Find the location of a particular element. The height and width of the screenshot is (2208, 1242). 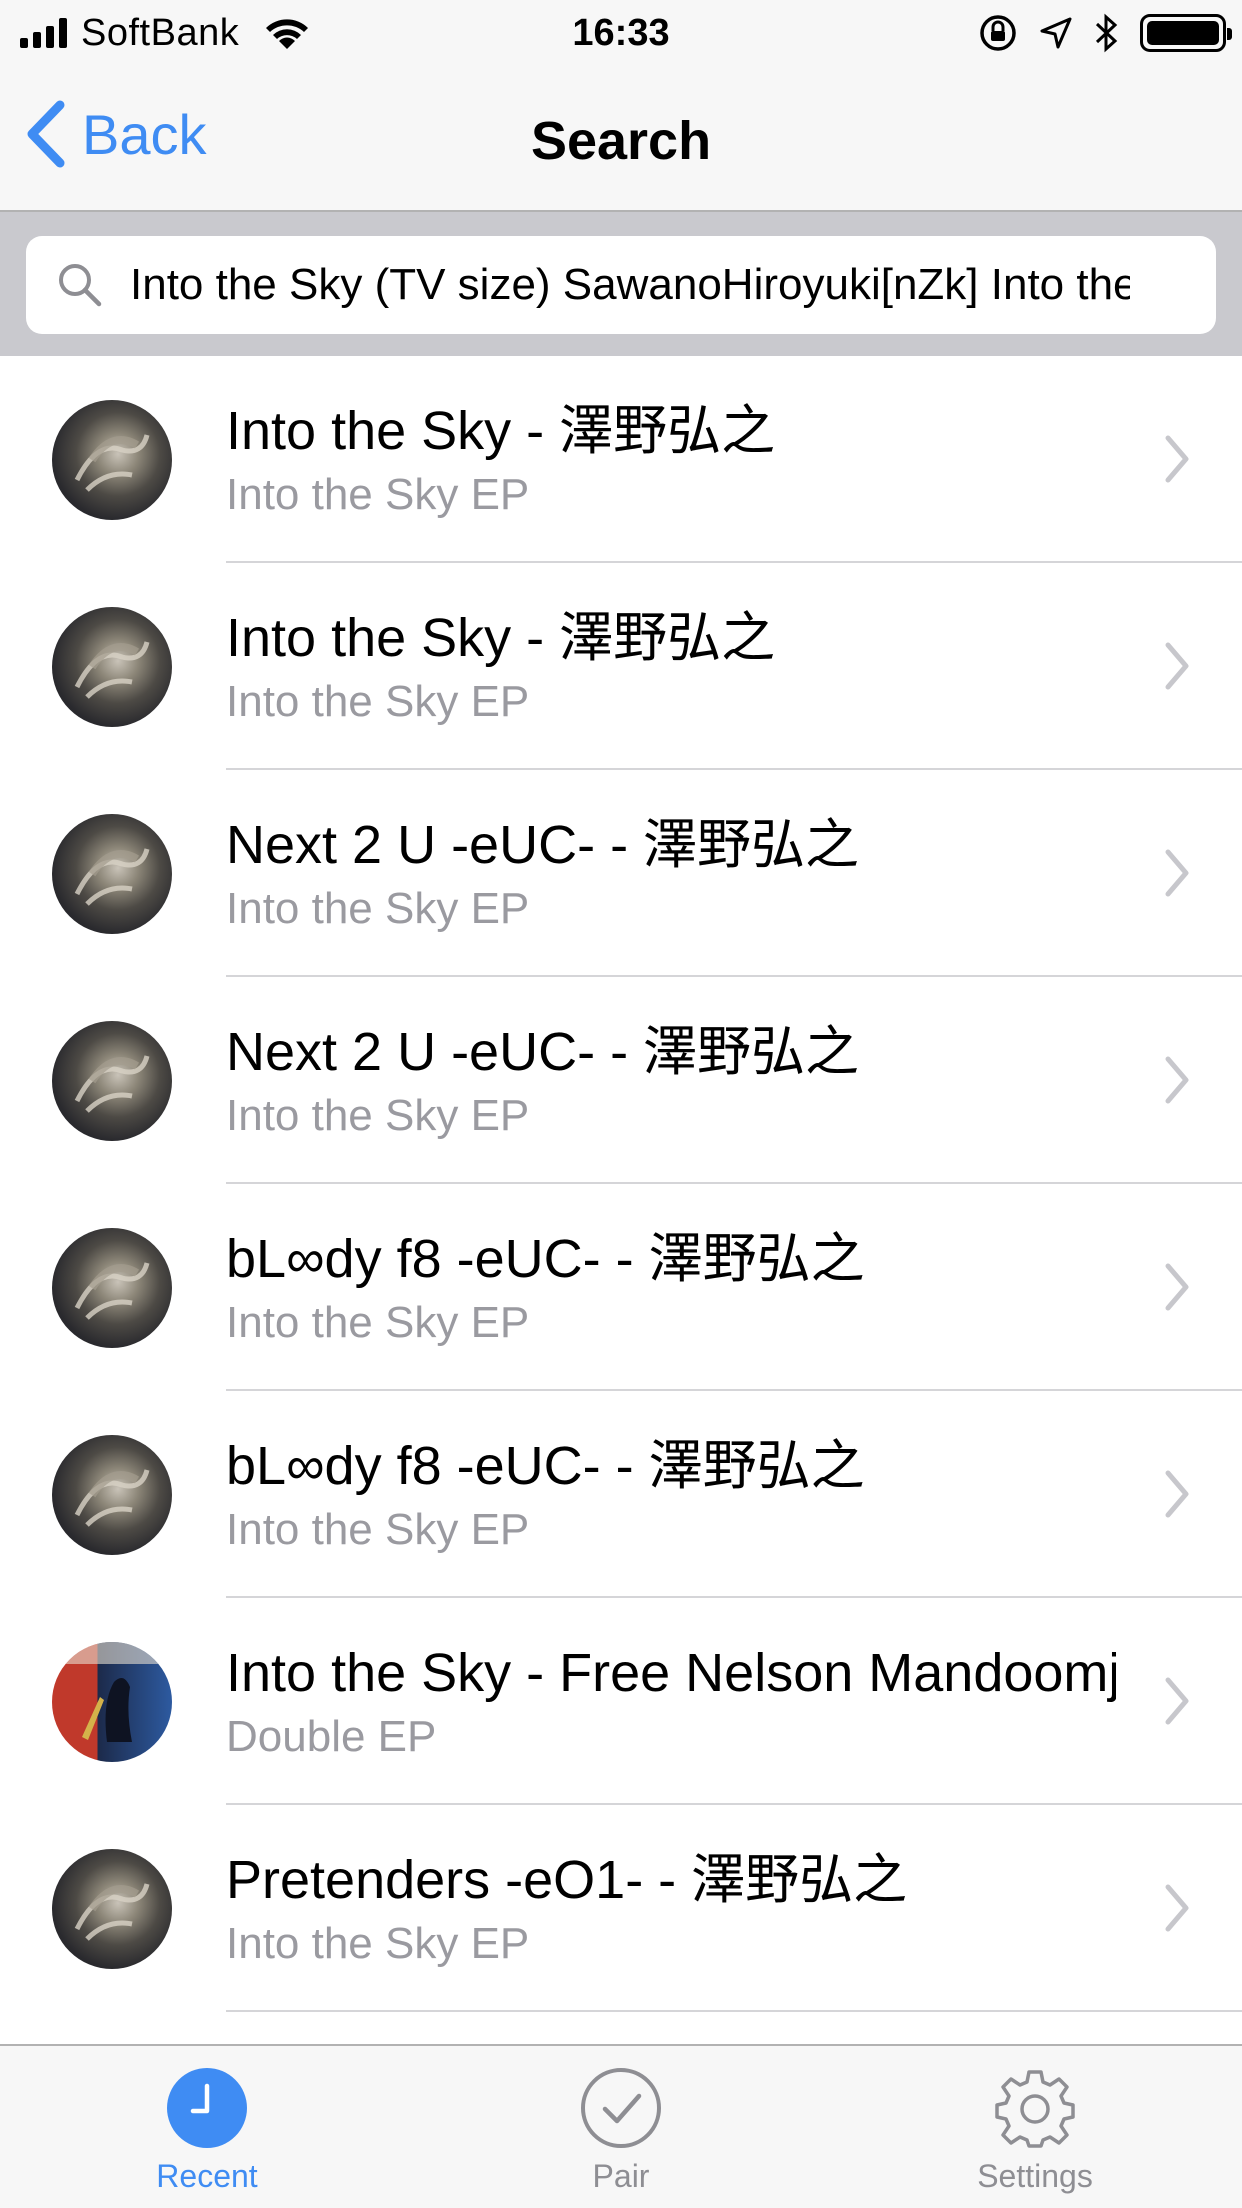

list-item: Pretenders -eO1- - 澤野弘之 Into the Sky EP is located at coordinates (621, 1908).